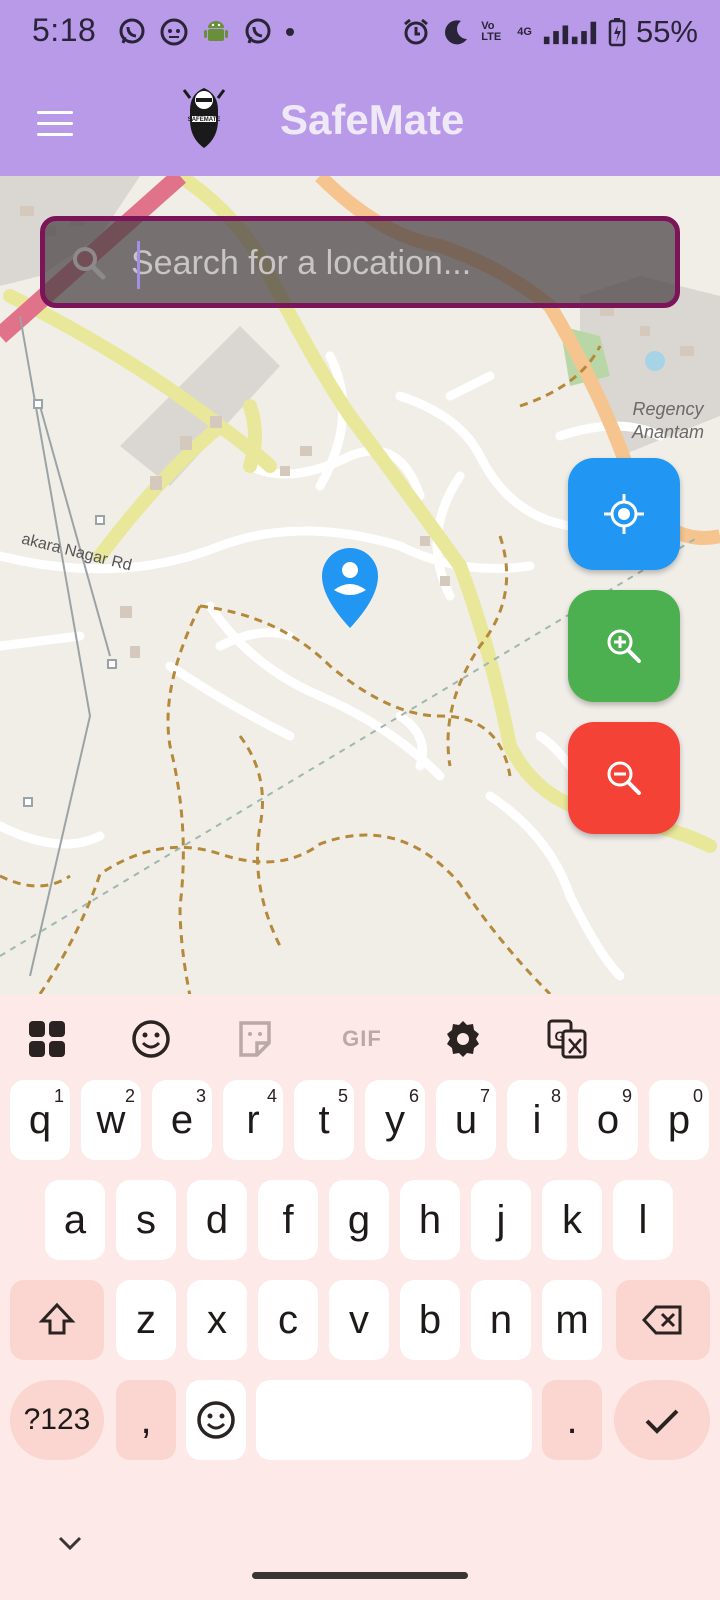 The height and width of the screenshot is (1600, 720). What do you see at coordinates (524, 31) in the screenshot?
I see `network-type: 4G` at bounding box center [524, 31].